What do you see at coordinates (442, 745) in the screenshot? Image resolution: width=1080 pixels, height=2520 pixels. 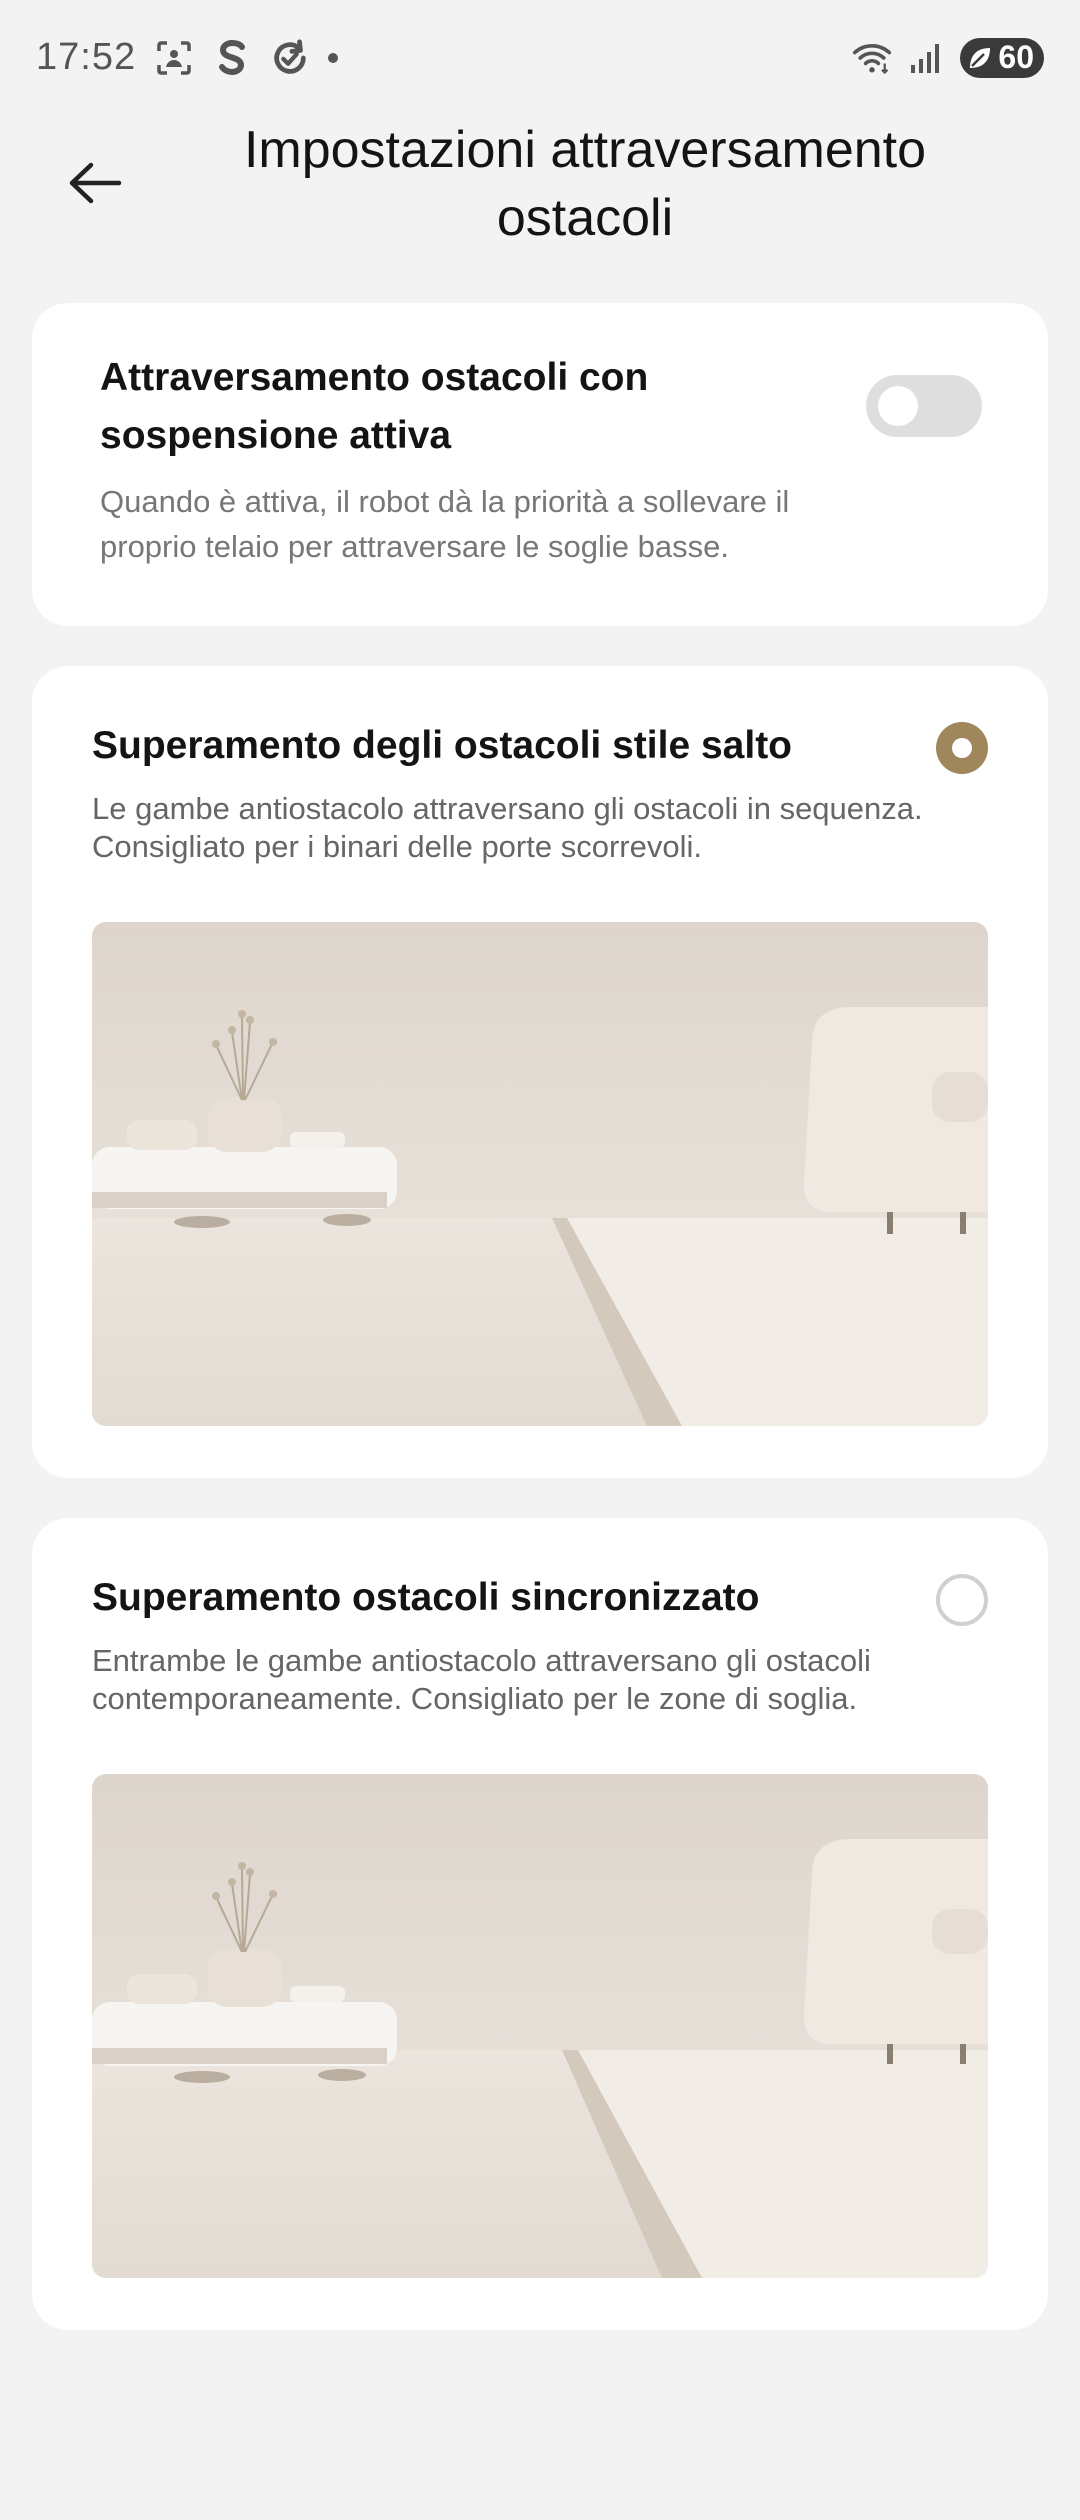 I see `option-title: Superamento degli ostacoli stile salto` at bounding box center [442, 745].